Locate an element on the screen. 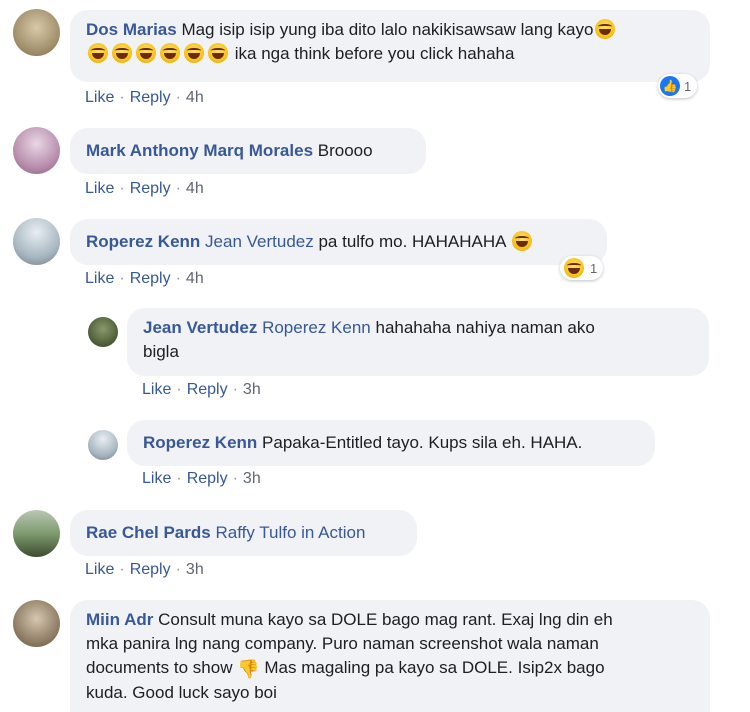 This screenshot has height=712, width=750. comment-bubble: Mark Anthony Marq Morales Broooo is located at coordinates (248, 151).